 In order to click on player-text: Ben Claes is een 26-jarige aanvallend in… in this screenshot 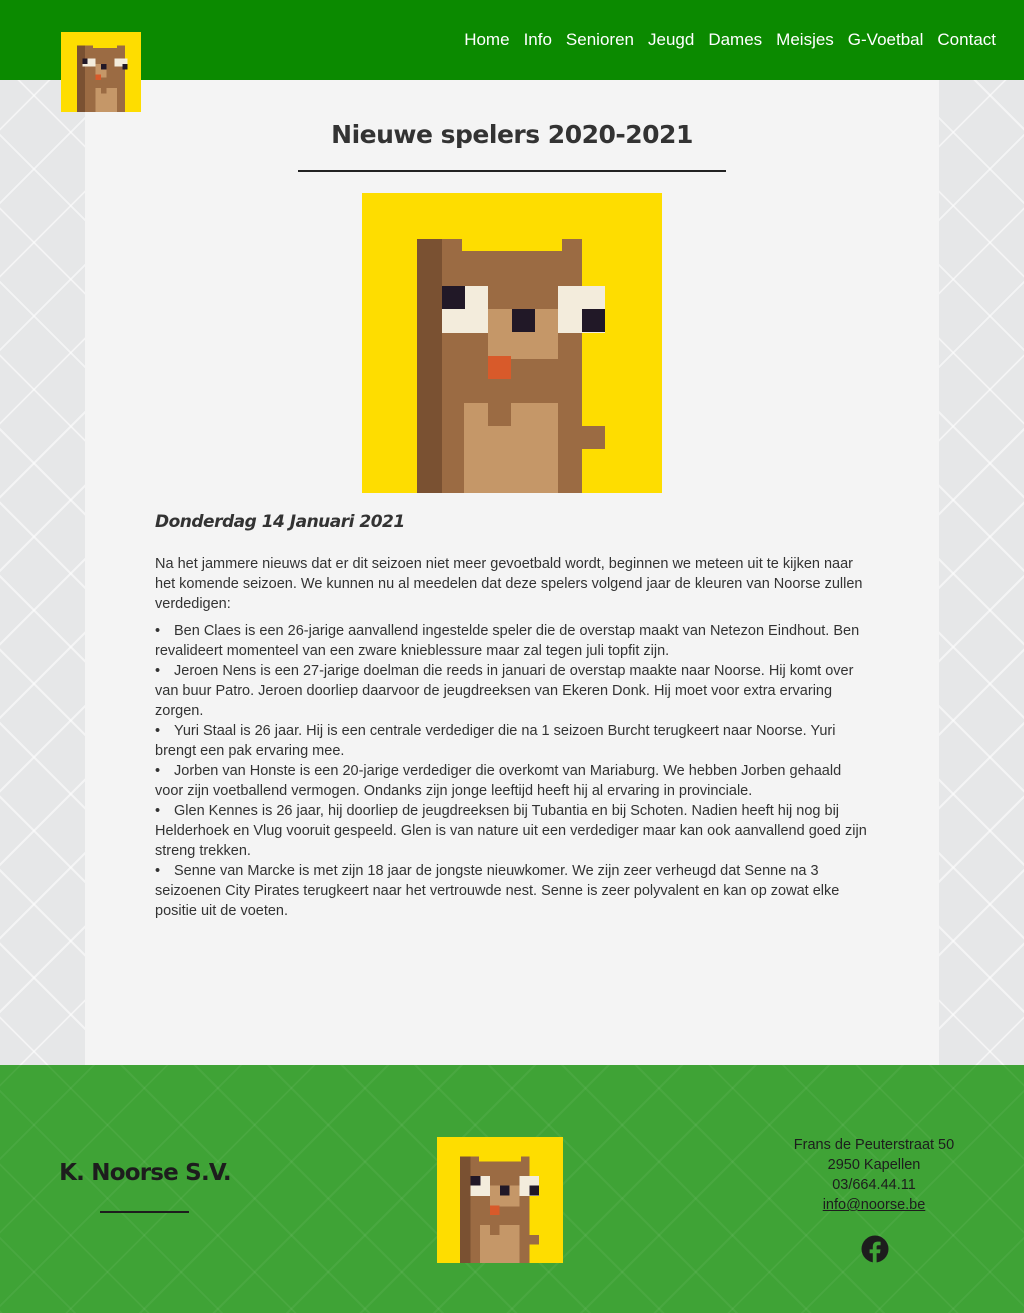, I will do `click(507, 641)`.